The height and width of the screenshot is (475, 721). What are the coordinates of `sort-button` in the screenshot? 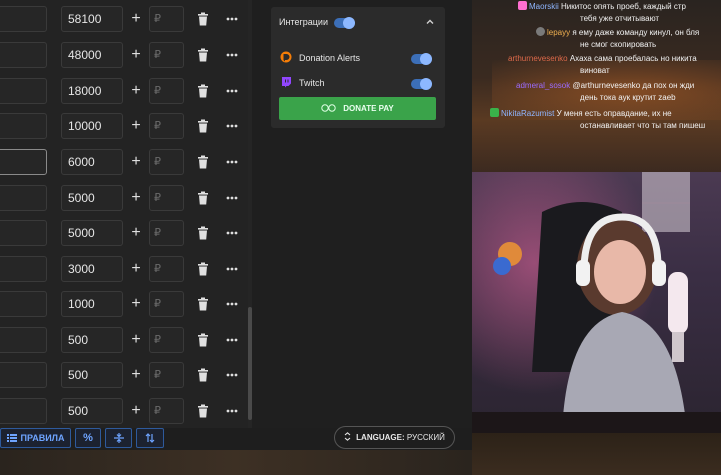 It's located at (150, 438).